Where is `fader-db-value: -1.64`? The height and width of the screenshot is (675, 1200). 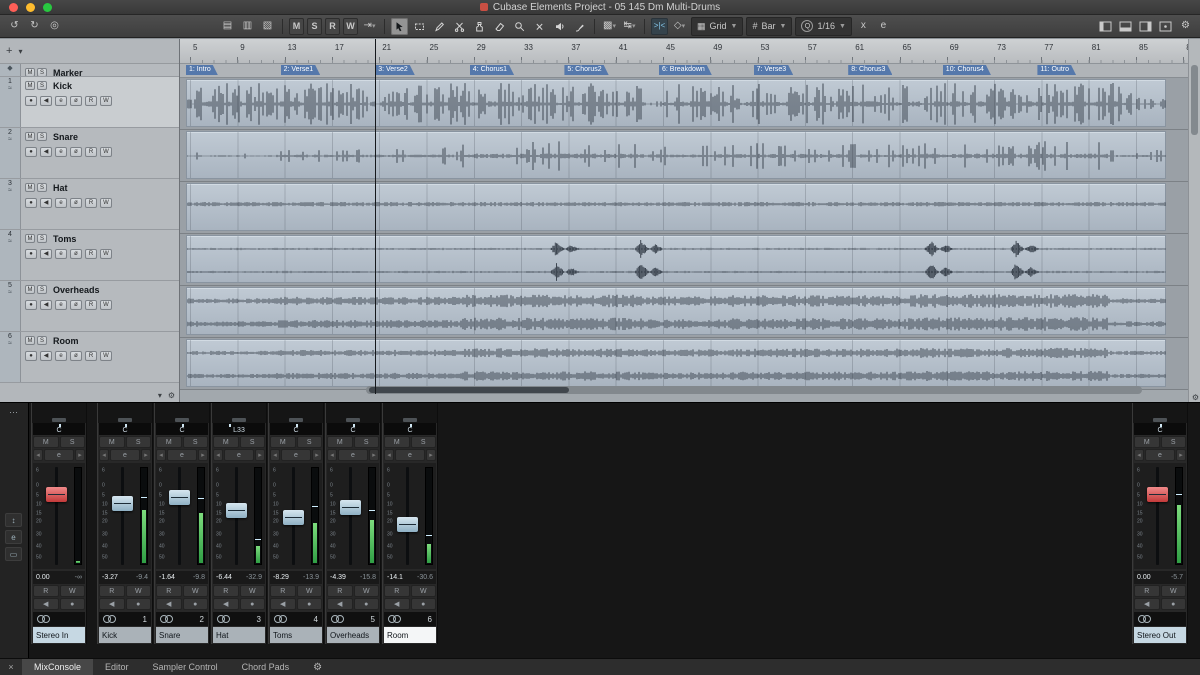 fader-db-value: -1.64 is located at coordinates (167, 577).